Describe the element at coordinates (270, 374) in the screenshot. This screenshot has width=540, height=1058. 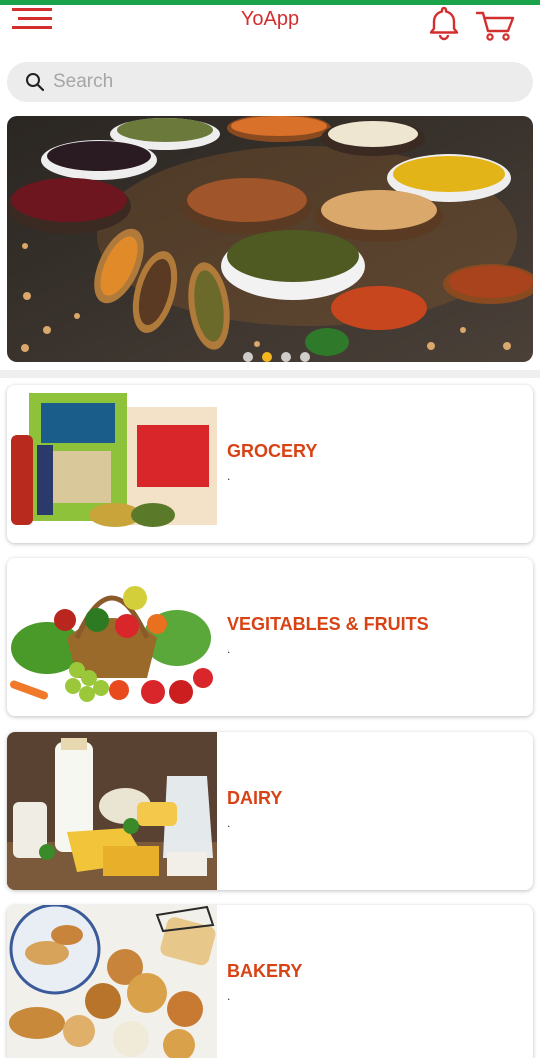
I see `section-divider` at that location.